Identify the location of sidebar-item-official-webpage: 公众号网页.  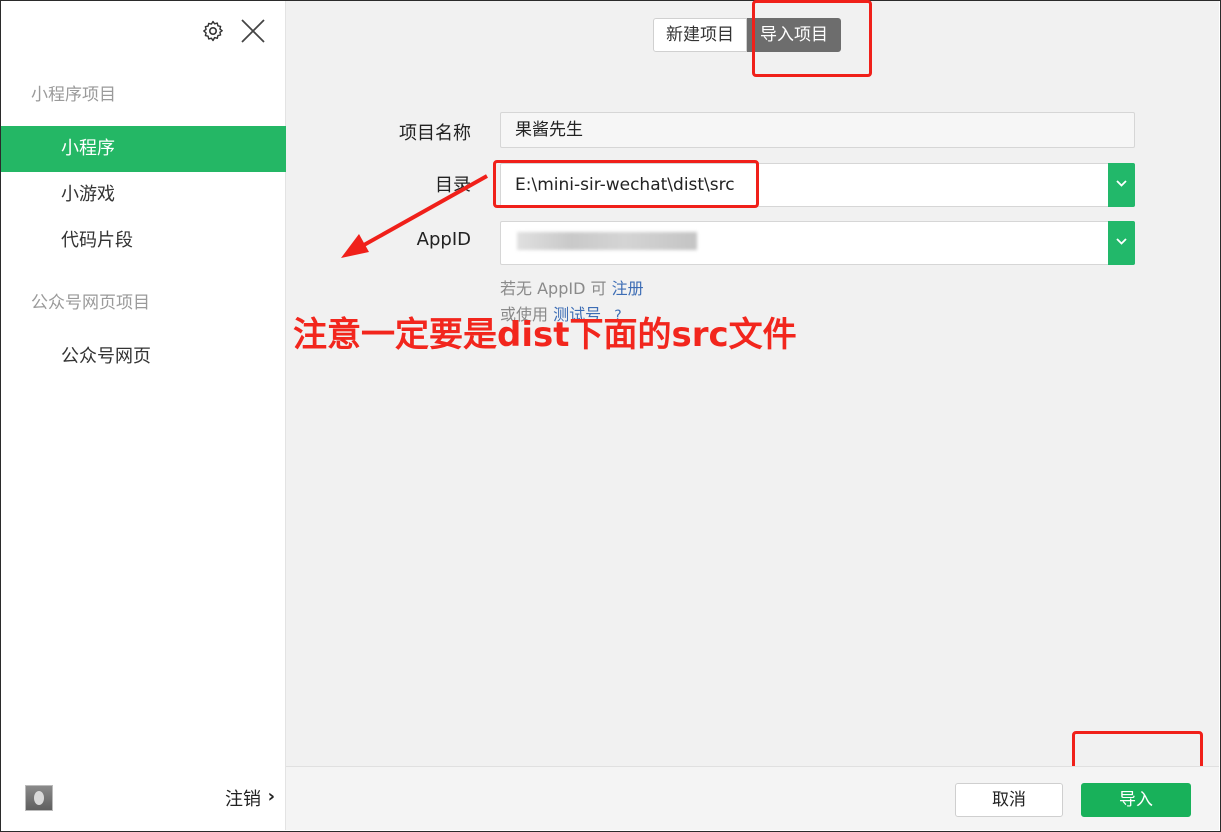
(143, 357).